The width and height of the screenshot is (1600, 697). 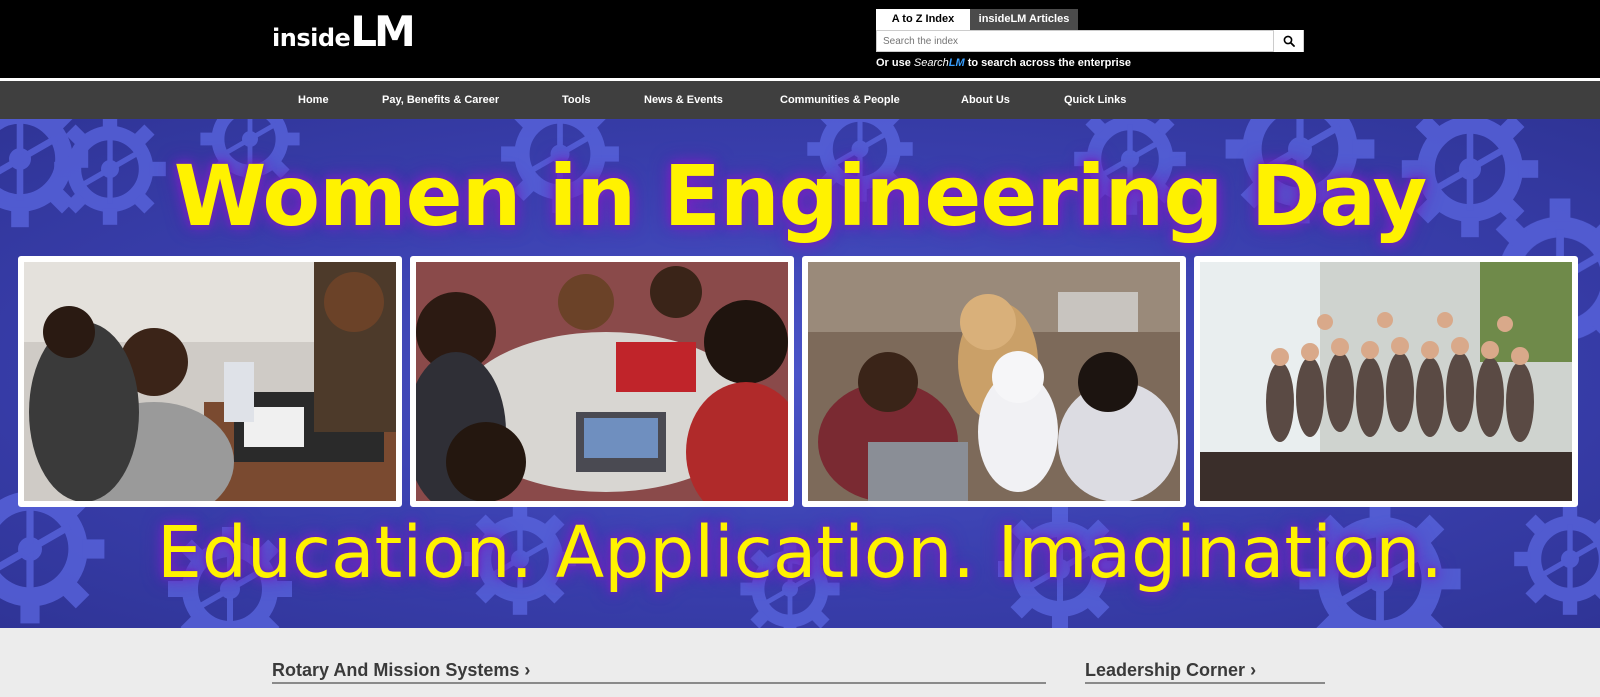 I want to click on searchlm-link: SearchLM, so click(x=939, y=63).